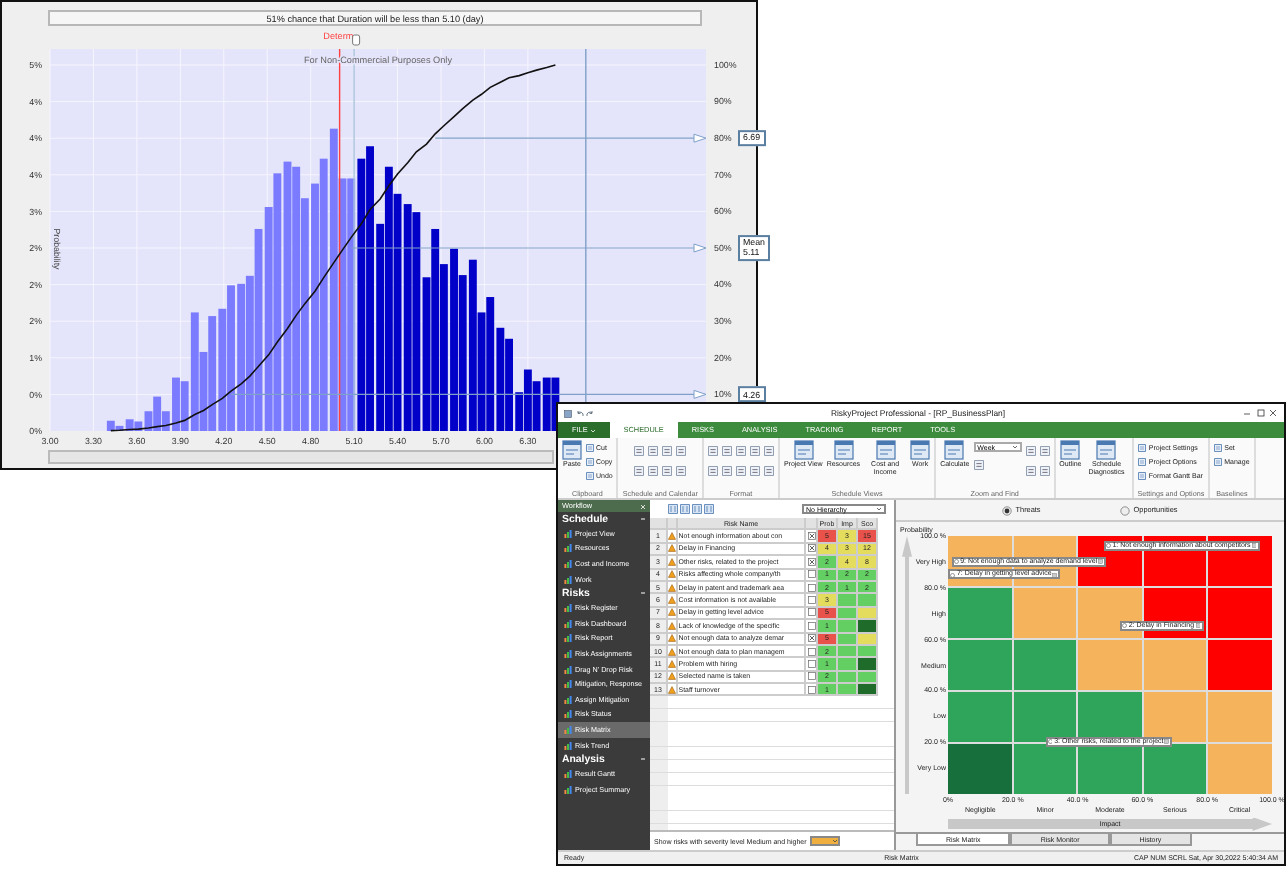 This screenshot has width=1288, height=870. I want to click on undo-icon, so click(579, 413).